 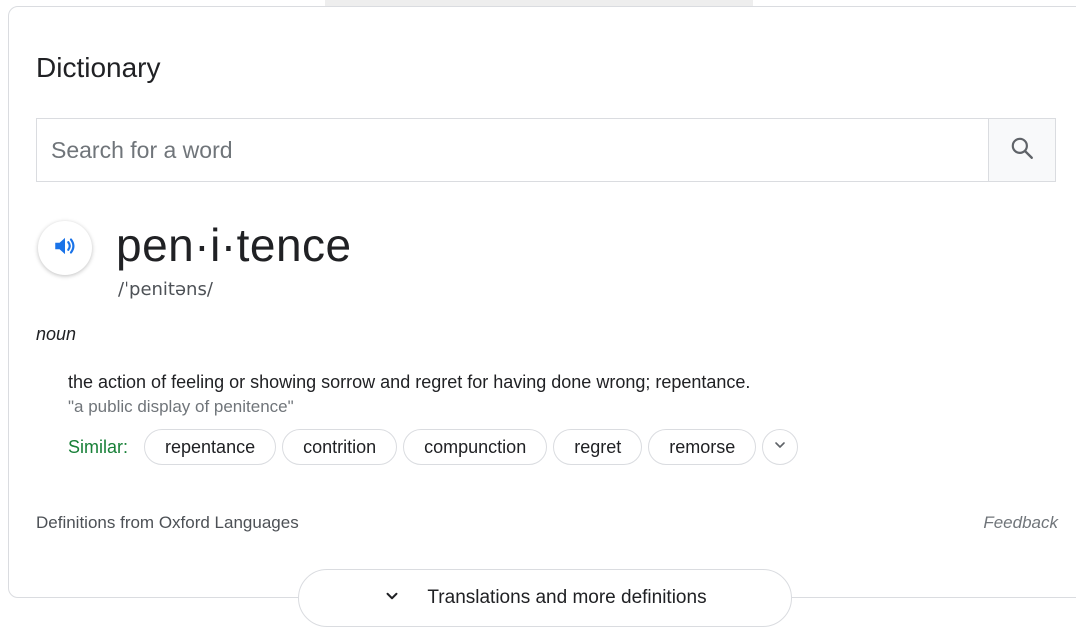 What do you see at coordinates (165, 289) in the screenshot?
I see `phonetic-spelling: /ˈpenitəns/` at bounding box center [165, 289].